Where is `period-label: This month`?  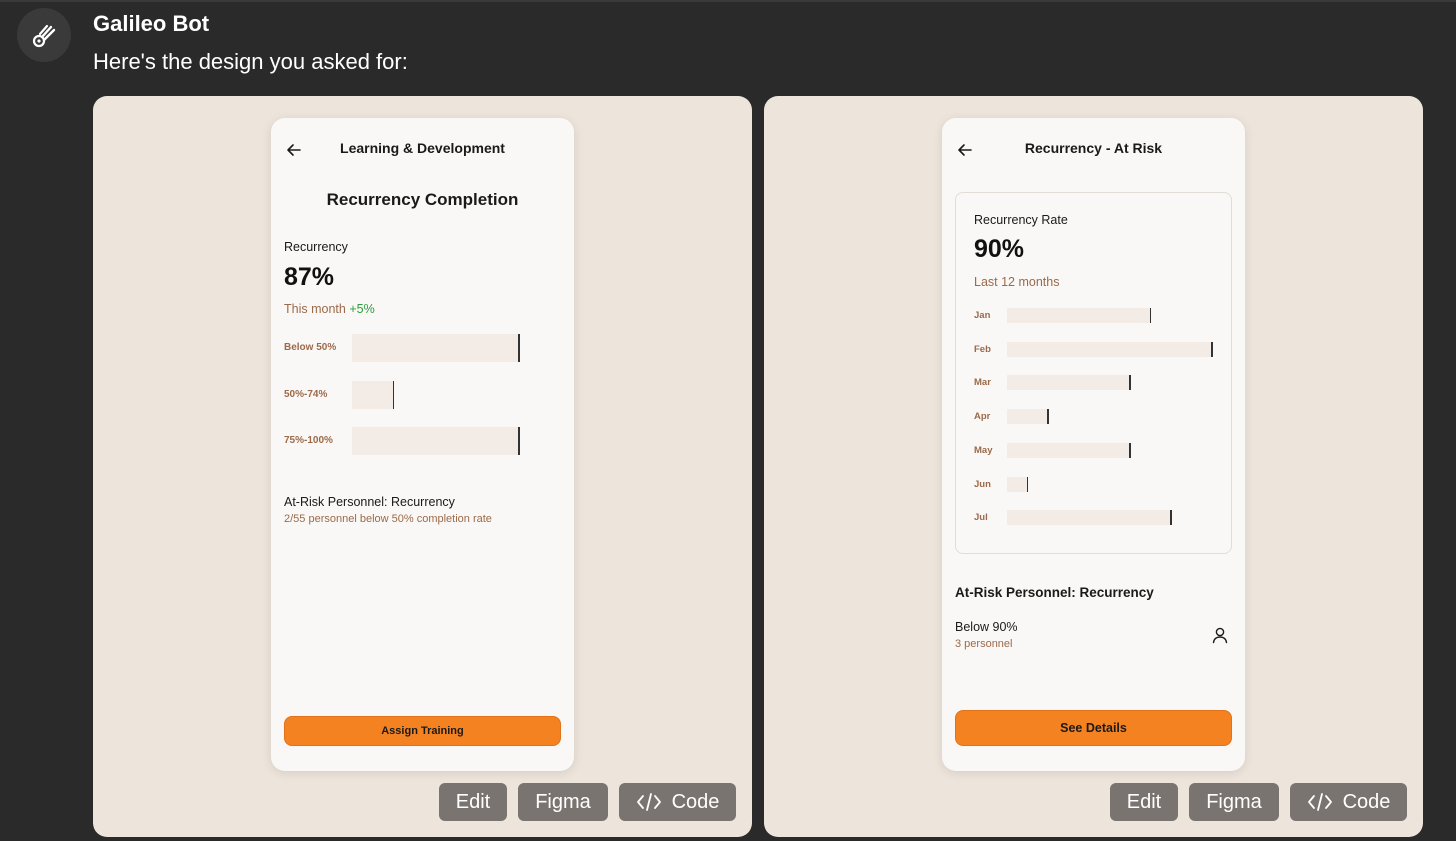
period-label: This month is located at coordinates (315, 309).